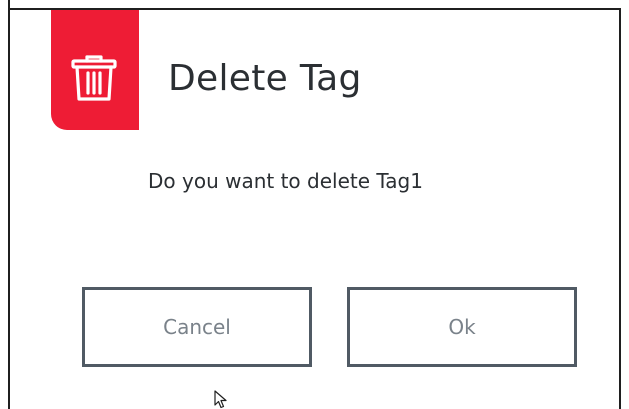 This screenshot has width=629, height=409. I want to click on ok-button: Ok, so click(462, 327).